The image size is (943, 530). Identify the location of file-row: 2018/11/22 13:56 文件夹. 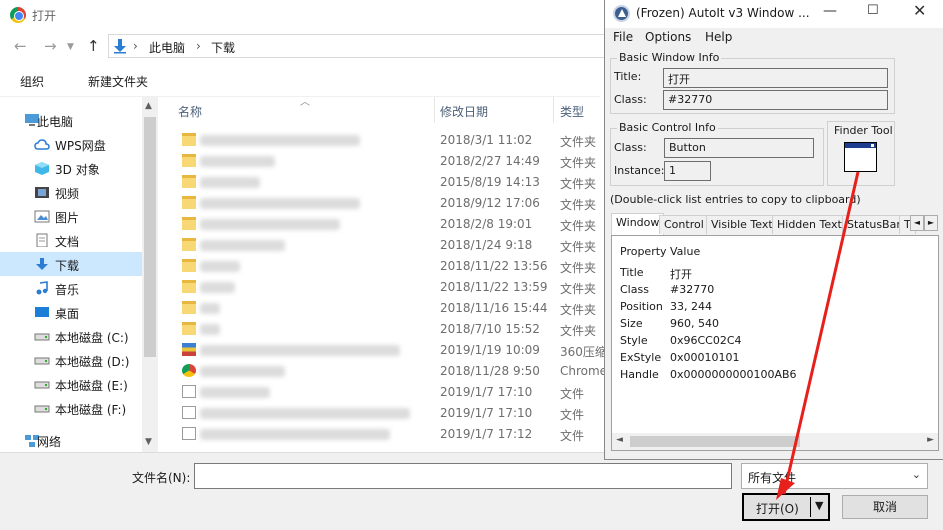
(382, 266).